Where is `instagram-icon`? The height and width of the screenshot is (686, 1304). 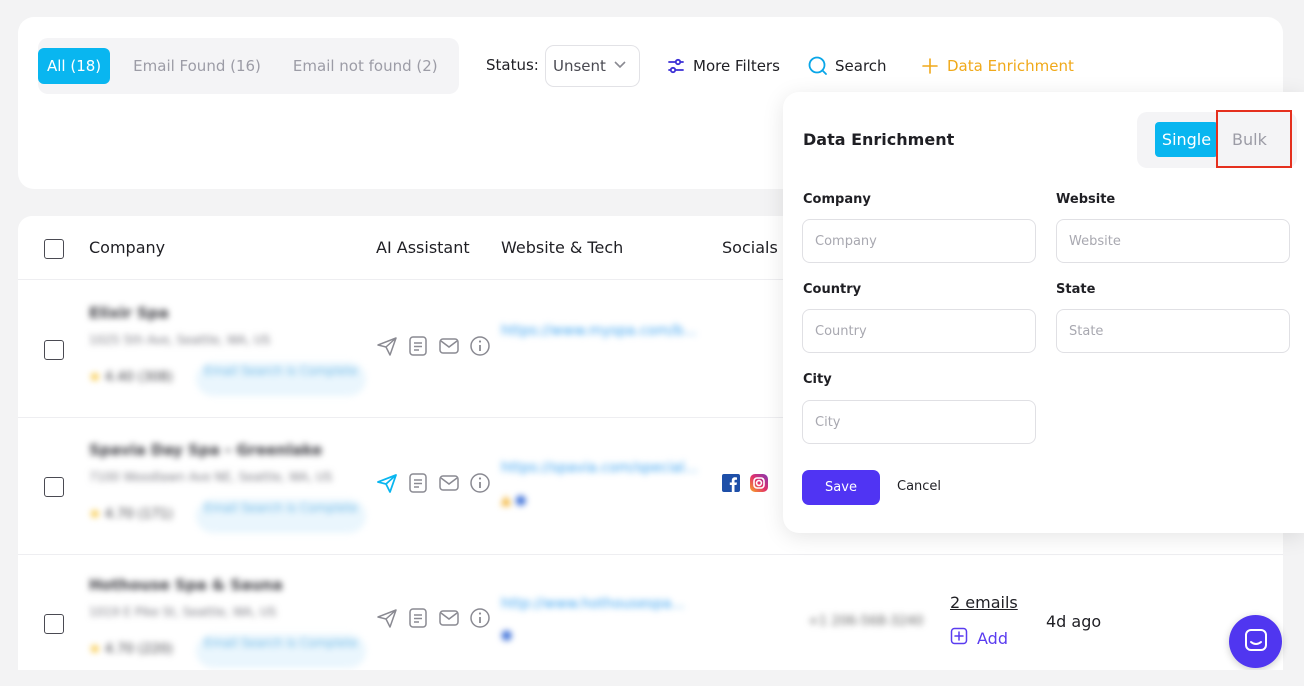 instagram-icon is located at coordinates (759, 485).